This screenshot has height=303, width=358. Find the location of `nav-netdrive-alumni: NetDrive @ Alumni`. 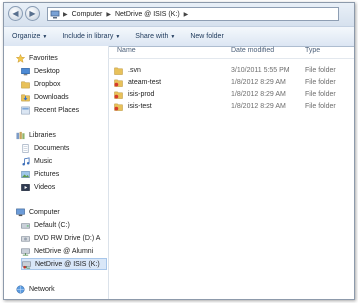

nav-netdrive-alumni: NetDrive @ Alumni is located at coordinates (57, 251).